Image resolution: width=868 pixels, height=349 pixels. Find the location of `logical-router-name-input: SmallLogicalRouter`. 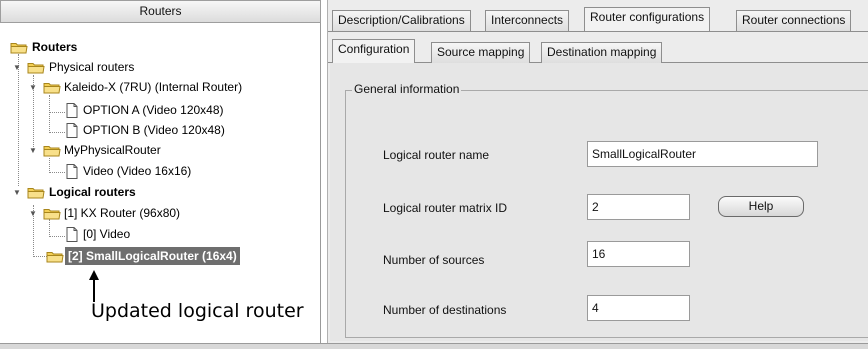

logical-router-name-input: SmallLogicalRouter is located at coordinates (702, 154).